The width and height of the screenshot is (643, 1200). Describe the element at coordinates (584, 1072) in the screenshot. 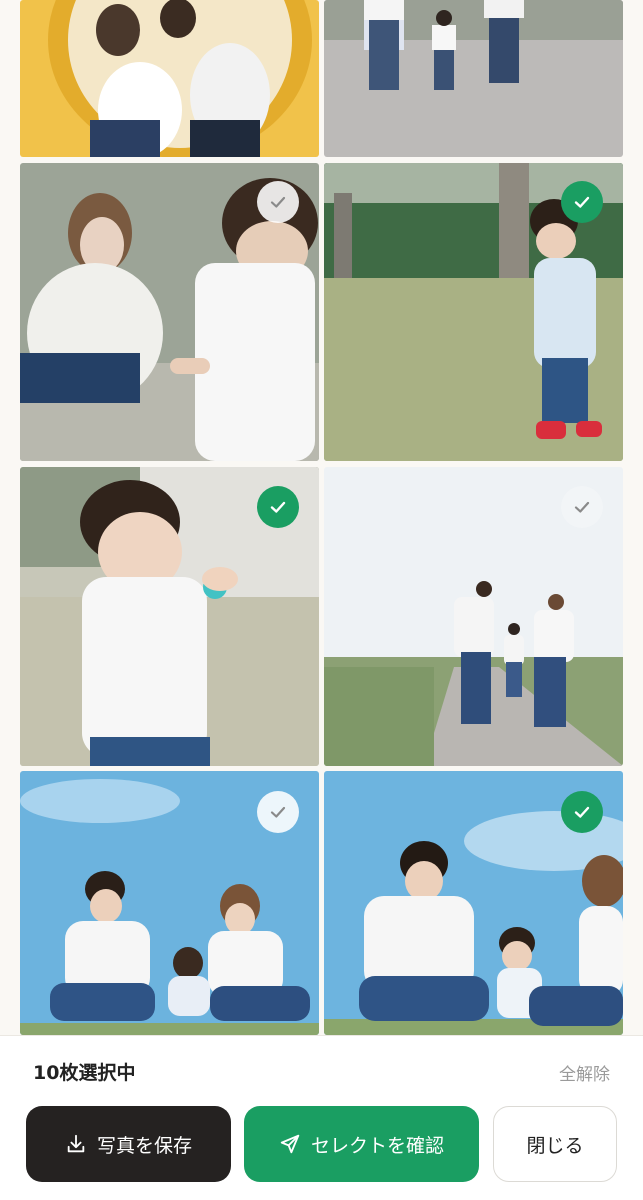

I see `clear-all-button: 全解除` at that location.